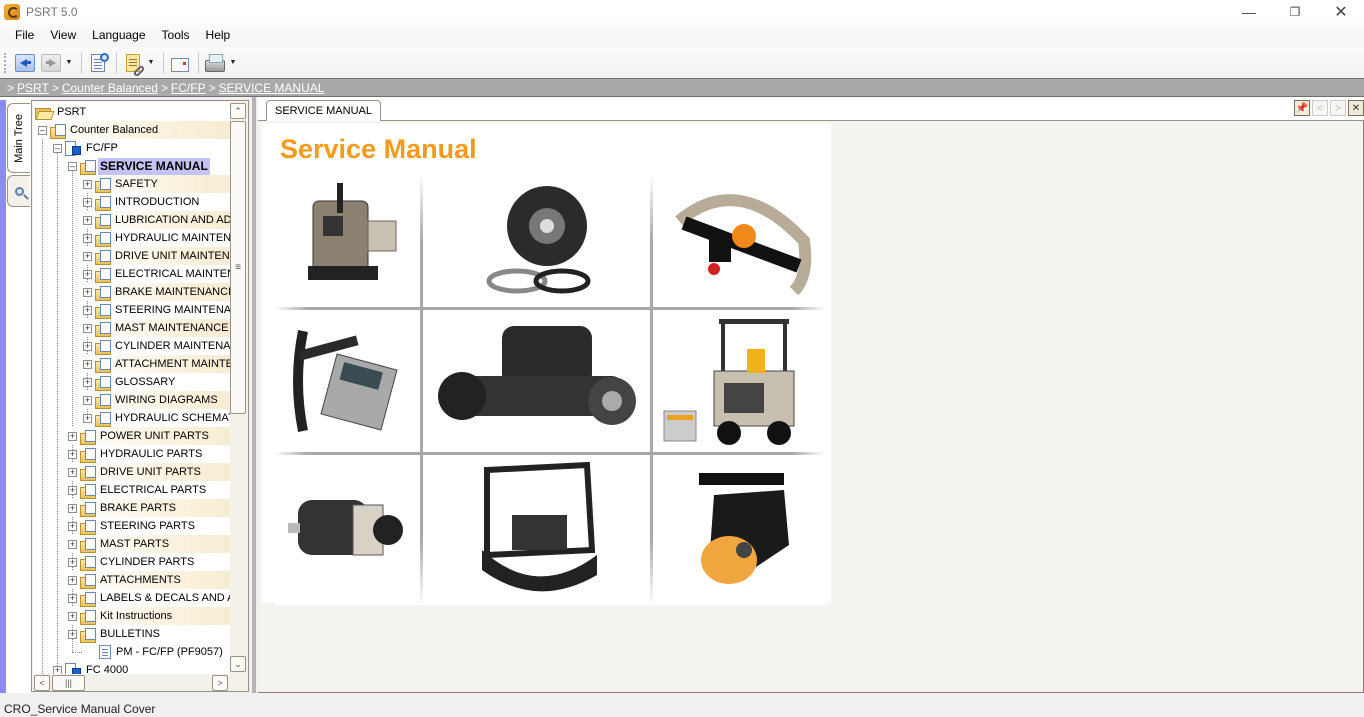 The image size is (1364, 717). Describe the element at coordinates (238, 267) in the screenshot. I see `scroll-thumb: ≡` at that location.